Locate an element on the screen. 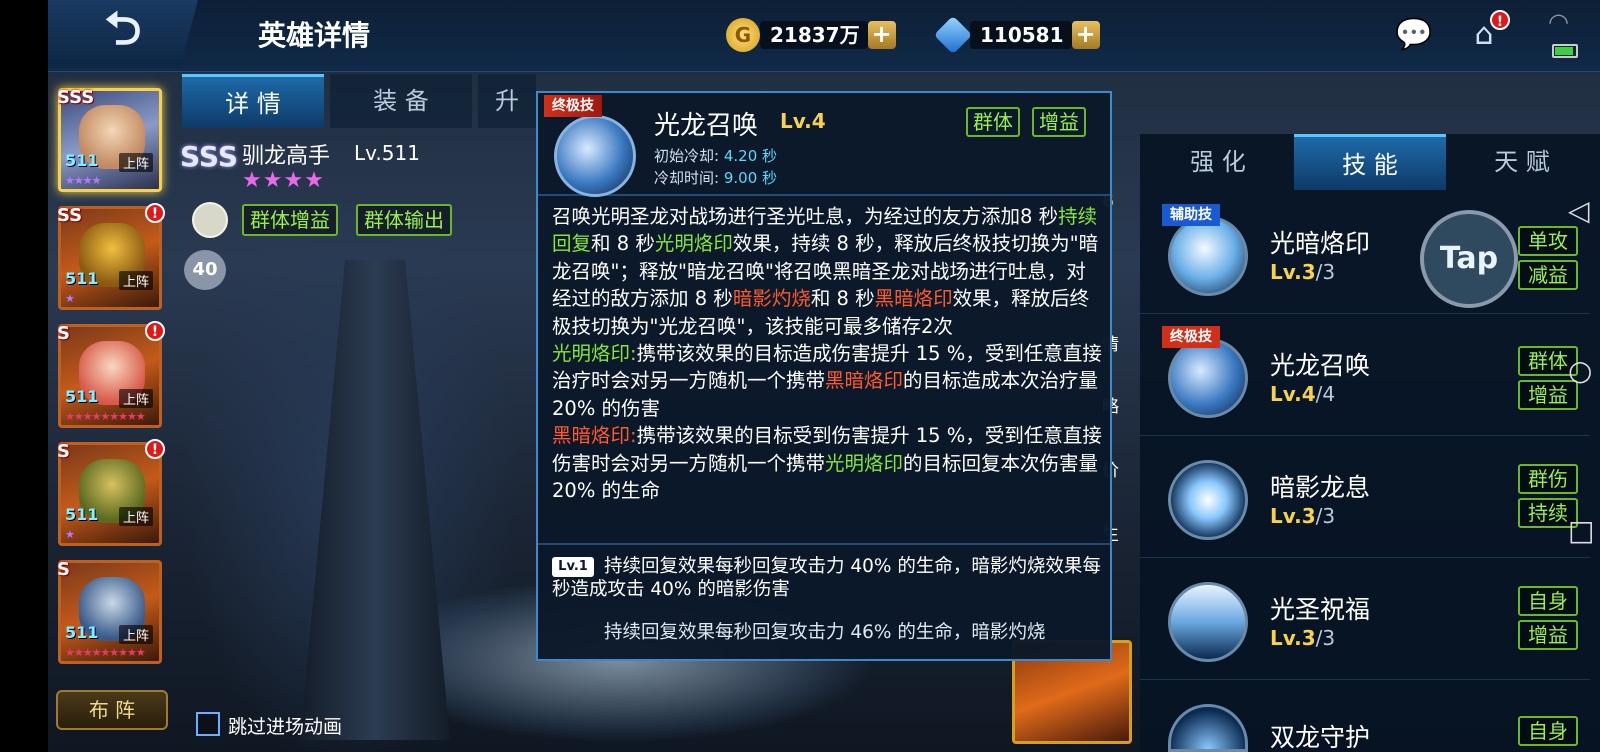 The height and width of the screenshot is (752, 1600). initial-cooldown-value: 4.20 秒 is located at coordinates (750, 156).